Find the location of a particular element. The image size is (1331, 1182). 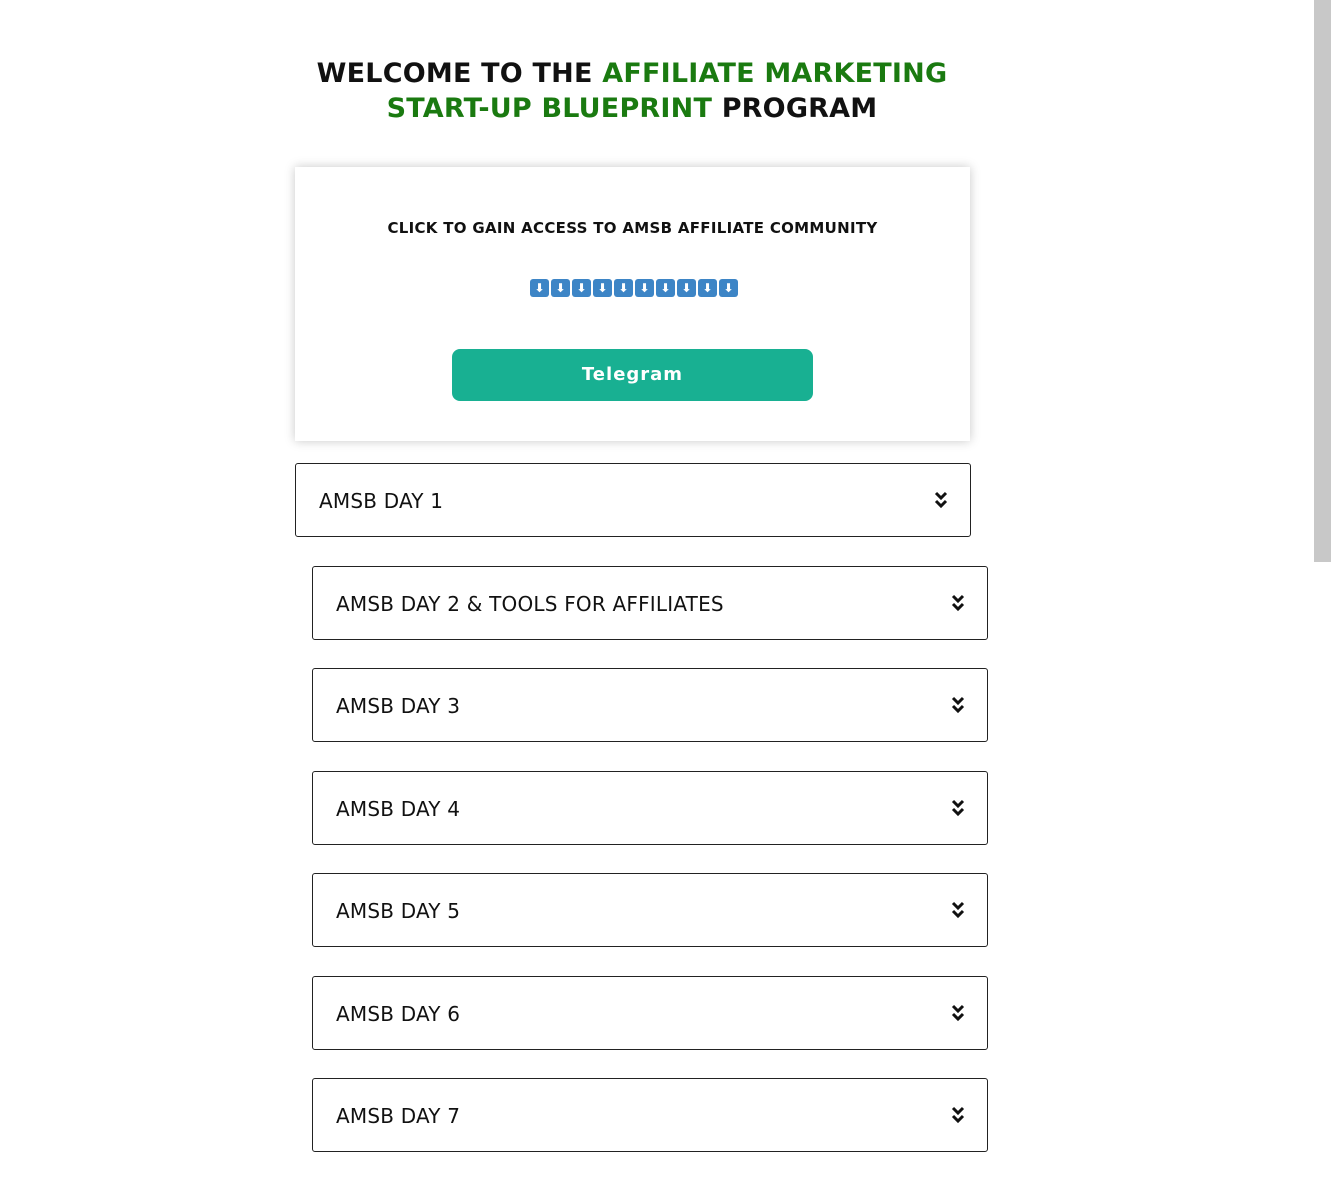

accordion-label: AMSB DAY 6 is located at coordinates (398, 1014).